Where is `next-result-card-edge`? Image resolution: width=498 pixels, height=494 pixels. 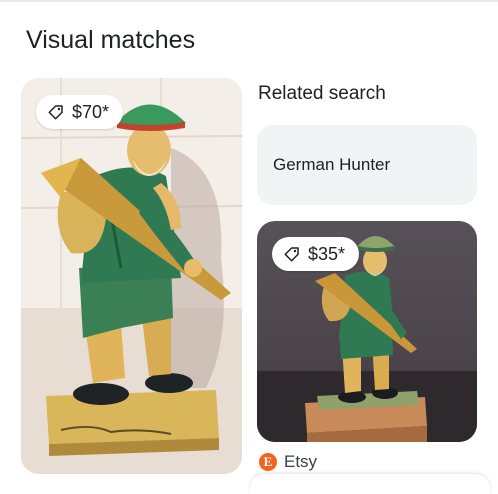
next-result-card-edge is located at coordinates (370, 484).